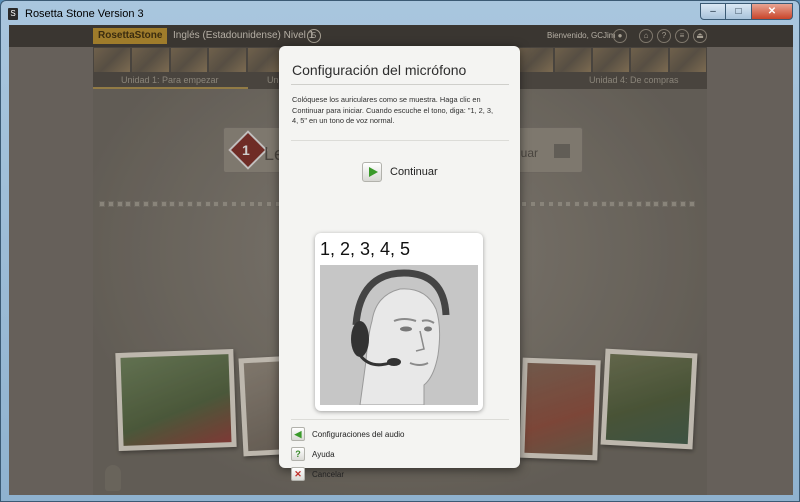  I want to click on title-bar: S Rosetta Stone Version 3 – □ ✕, so click(400, 13).